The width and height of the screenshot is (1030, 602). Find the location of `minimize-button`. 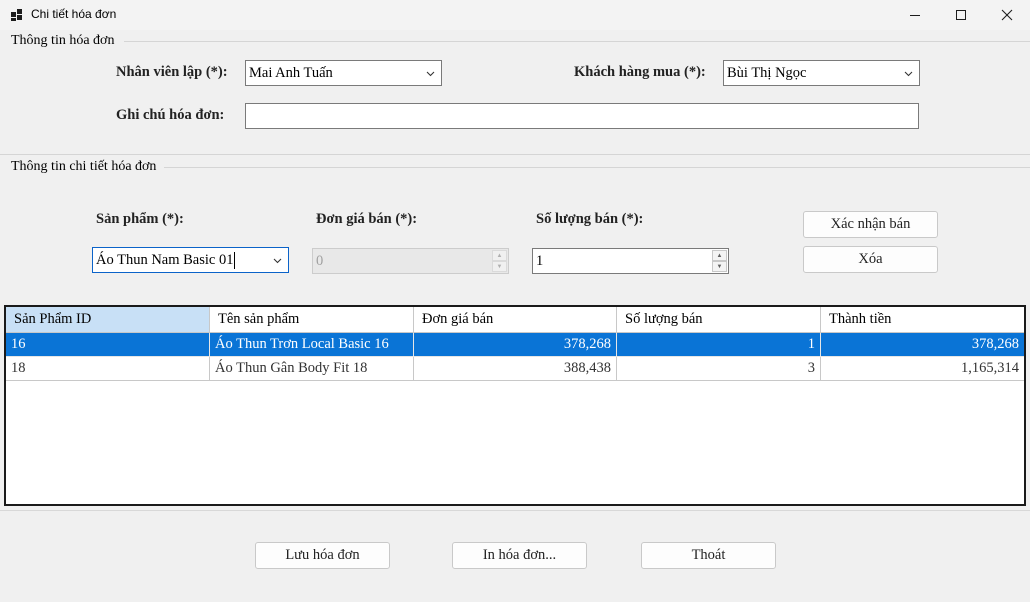

minimize-button is located at coordinates (915, 15).